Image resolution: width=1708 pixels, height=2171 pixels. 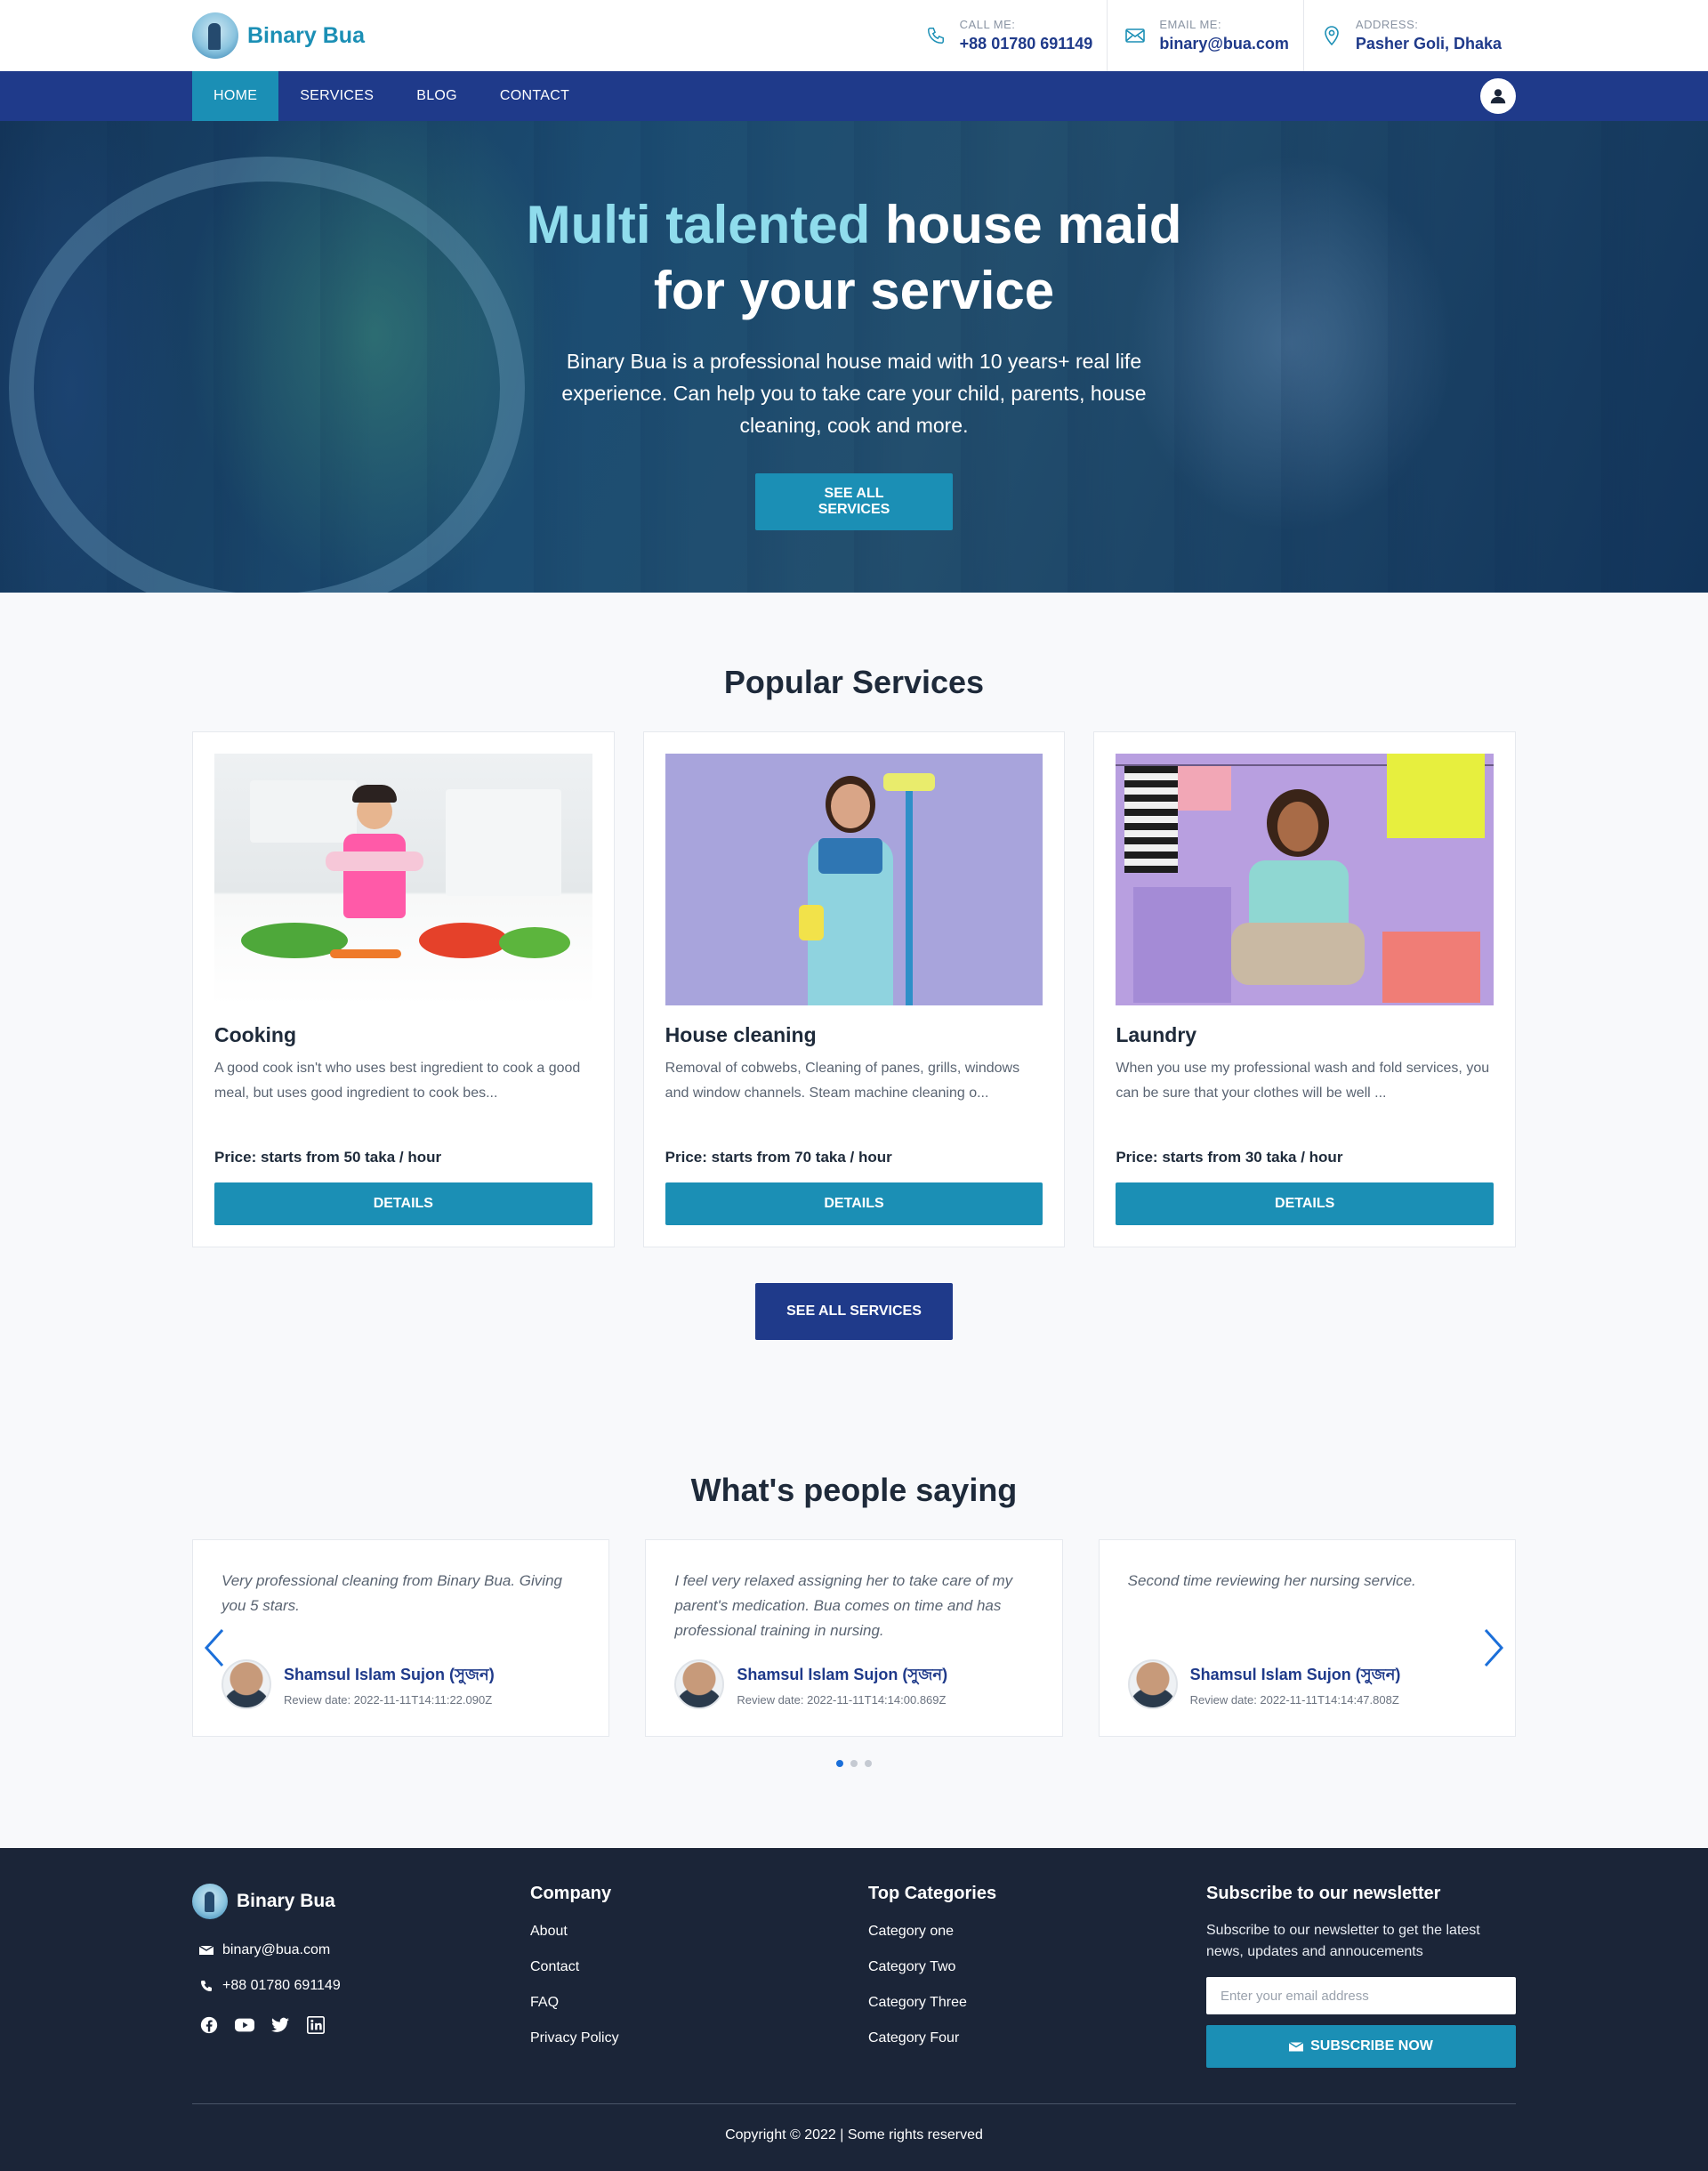 I want to click on see-all-services-button: SEE ALL SERVICES, so click(x=854, y=1311).